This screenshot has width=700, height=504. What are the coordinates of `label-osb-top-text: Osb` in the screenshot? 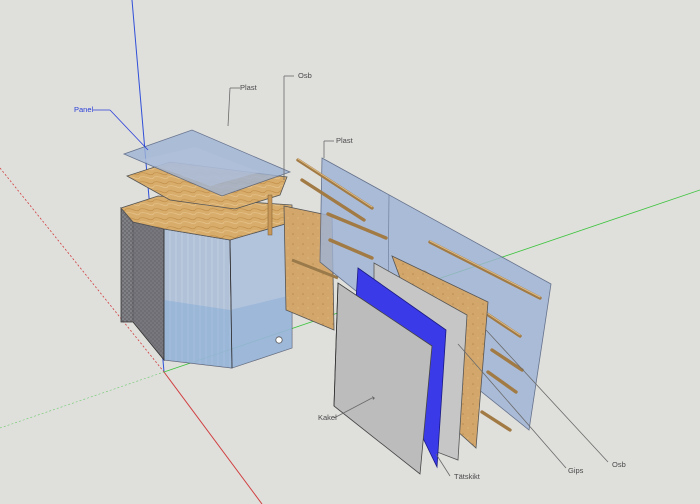 It's located at (305, 75).